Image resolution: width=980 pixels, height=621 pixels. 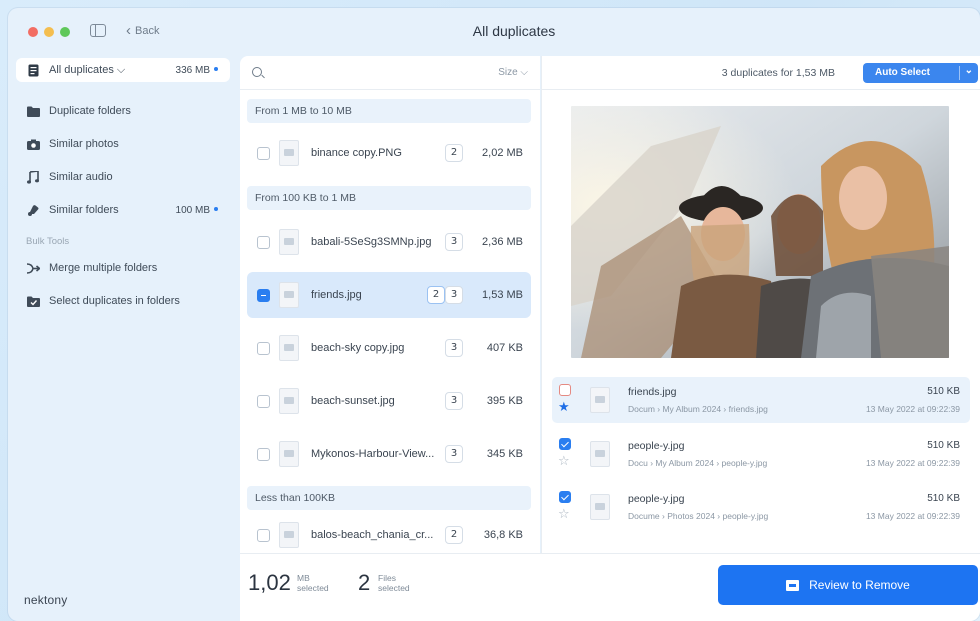 I want to click on detail-toolbar: 3 duplicates for 1,53 MB Auto Select ⌄, so click(x=761, y=73).